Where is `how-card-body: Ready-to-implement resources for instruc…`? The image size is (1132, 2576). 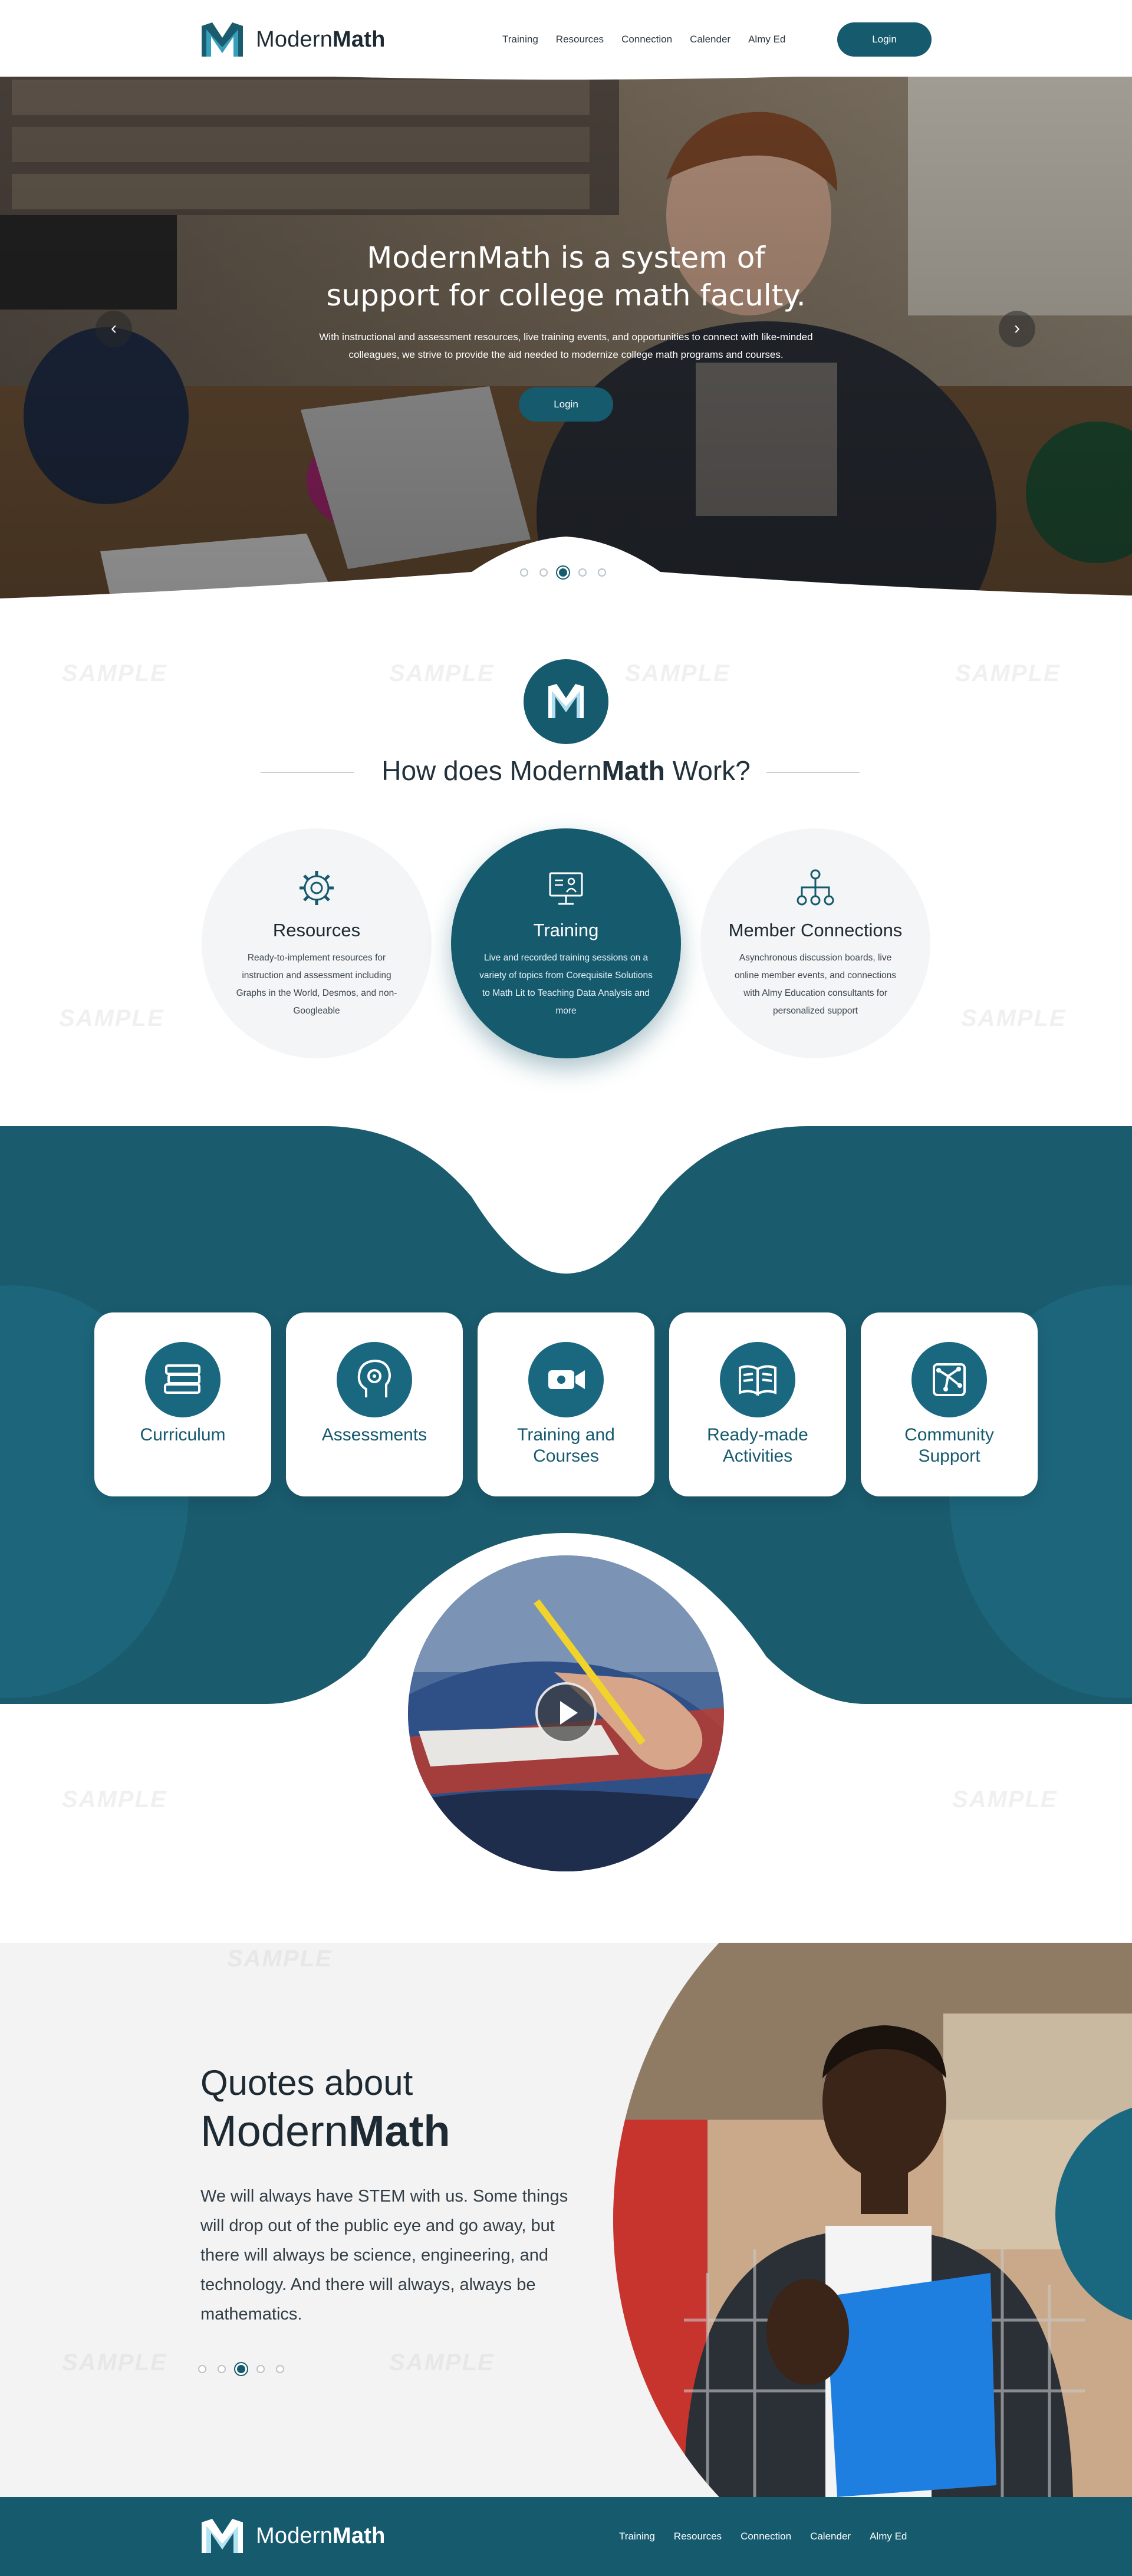 how-card-body: Ready-to-implement resources for instruc… is located at coordinates (317, 984).